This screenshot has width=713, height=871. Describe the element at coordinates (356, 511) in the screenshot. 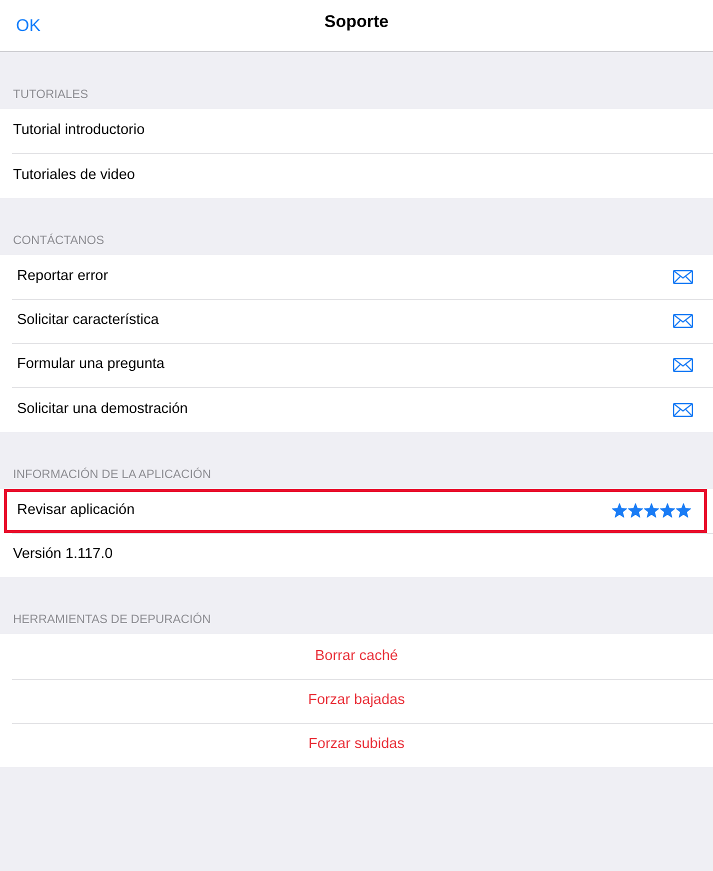

I see `review-app-item: Revisar aplicación` at that location.